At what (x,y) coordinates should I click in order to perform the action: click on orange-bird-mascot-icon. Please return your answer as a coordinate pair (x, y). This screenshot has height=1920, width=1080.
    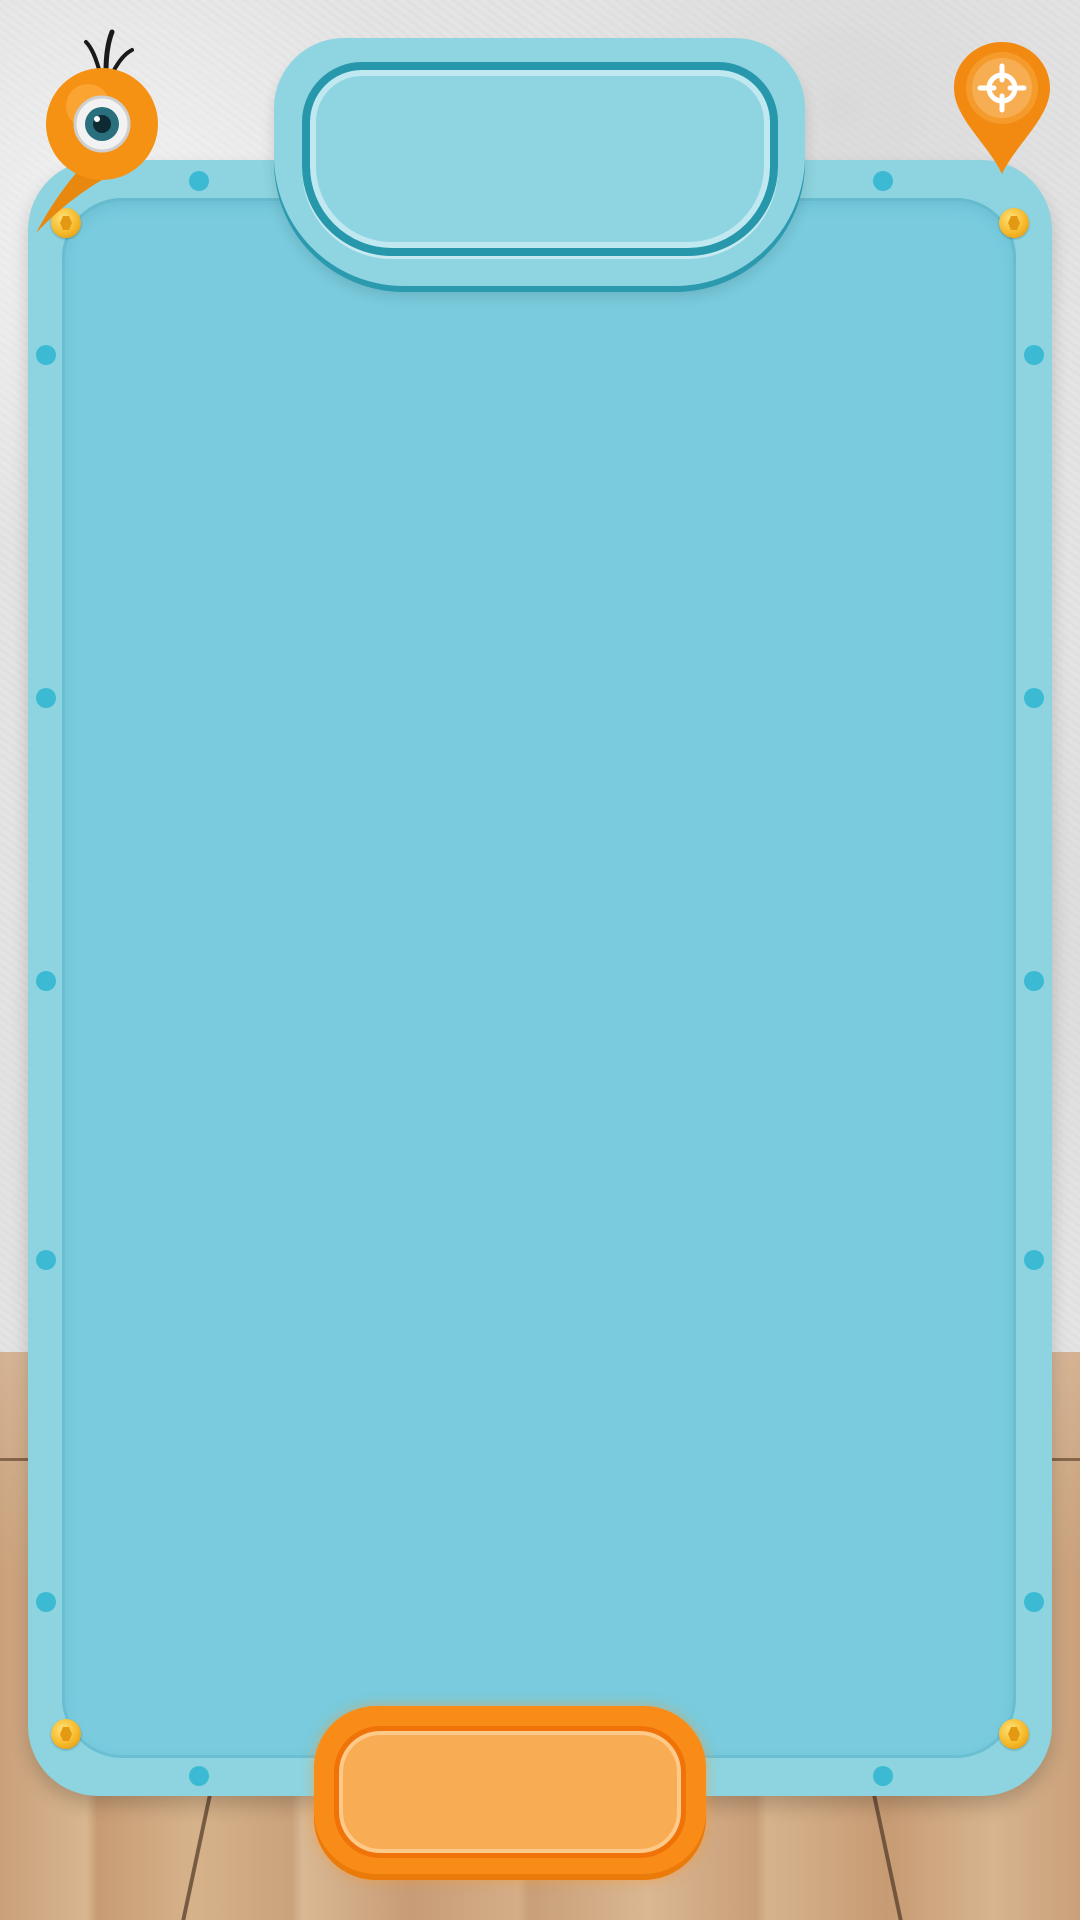
    Looking at the image, I should click on (100, 133).